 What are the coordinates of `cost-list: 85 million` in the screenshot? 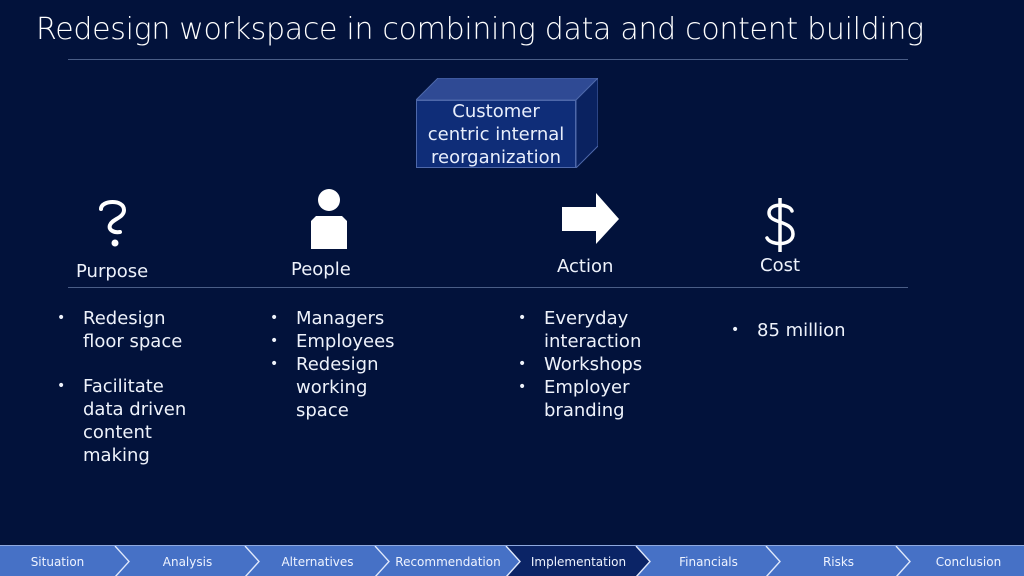 It's located at (829, 330).